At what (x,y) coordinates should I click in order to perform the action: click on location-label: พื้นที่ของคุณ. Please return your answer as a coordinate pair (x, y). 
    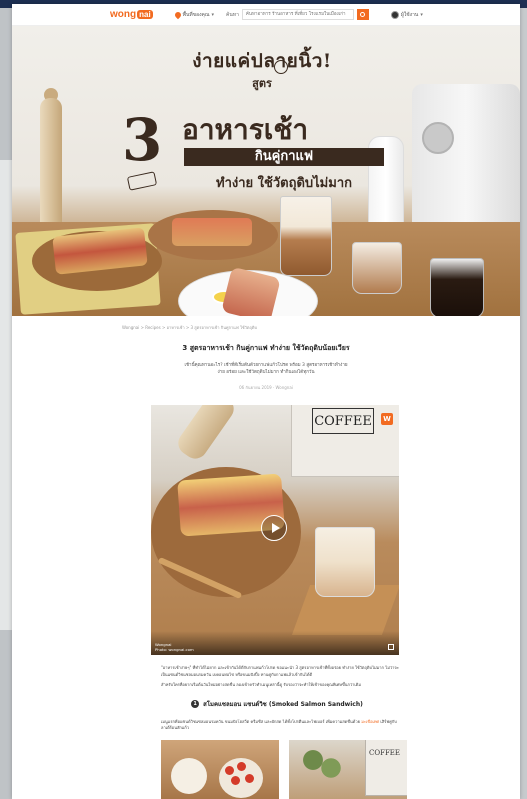
    Looking at the image, I should click on (196, 14).